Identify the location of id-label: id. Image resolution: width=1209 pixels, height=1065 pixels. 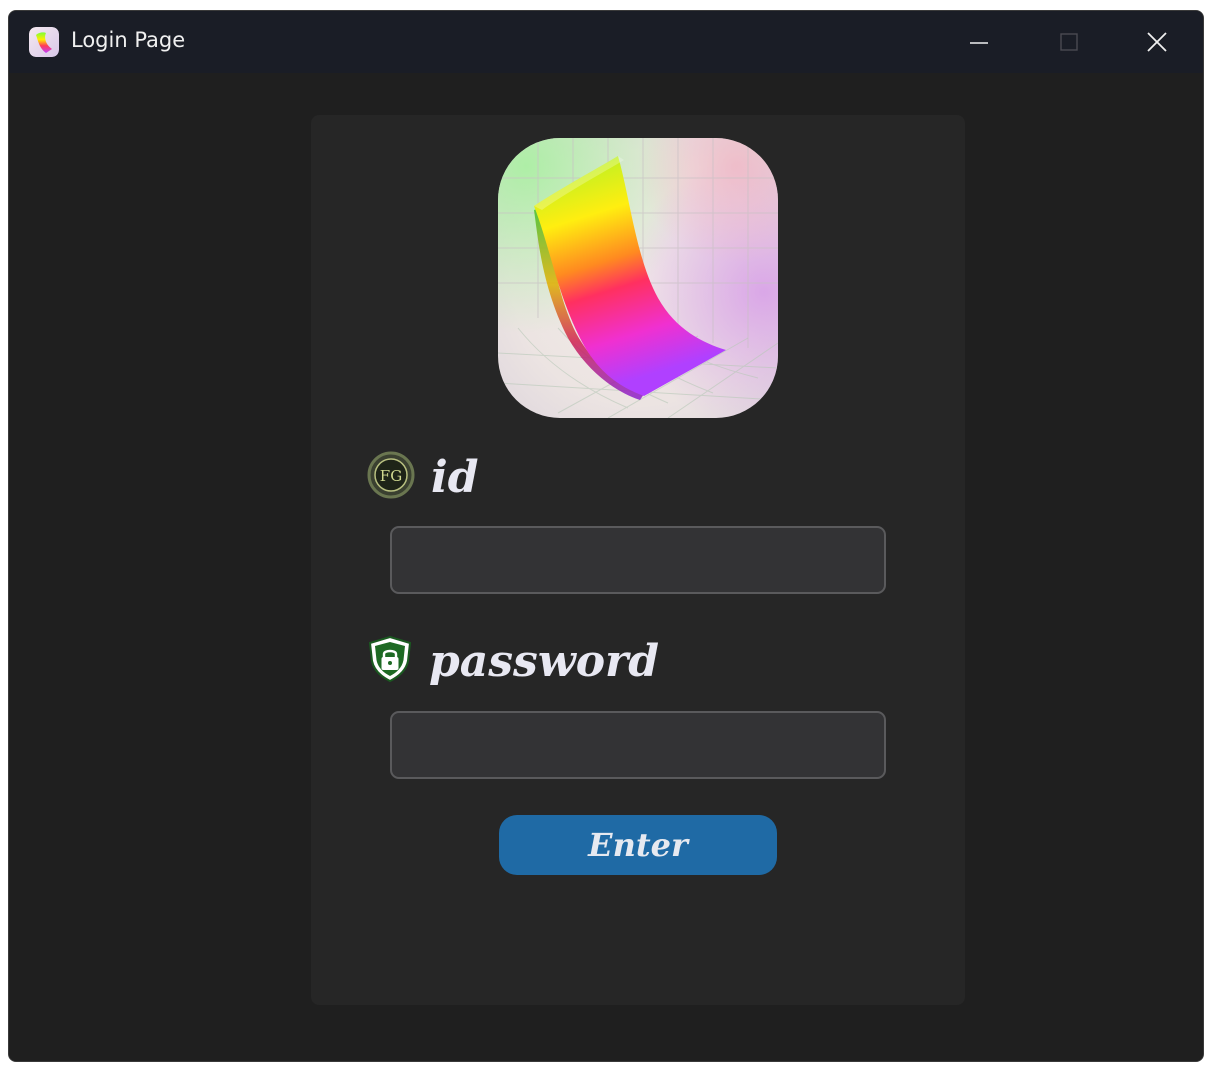
(455, 477).